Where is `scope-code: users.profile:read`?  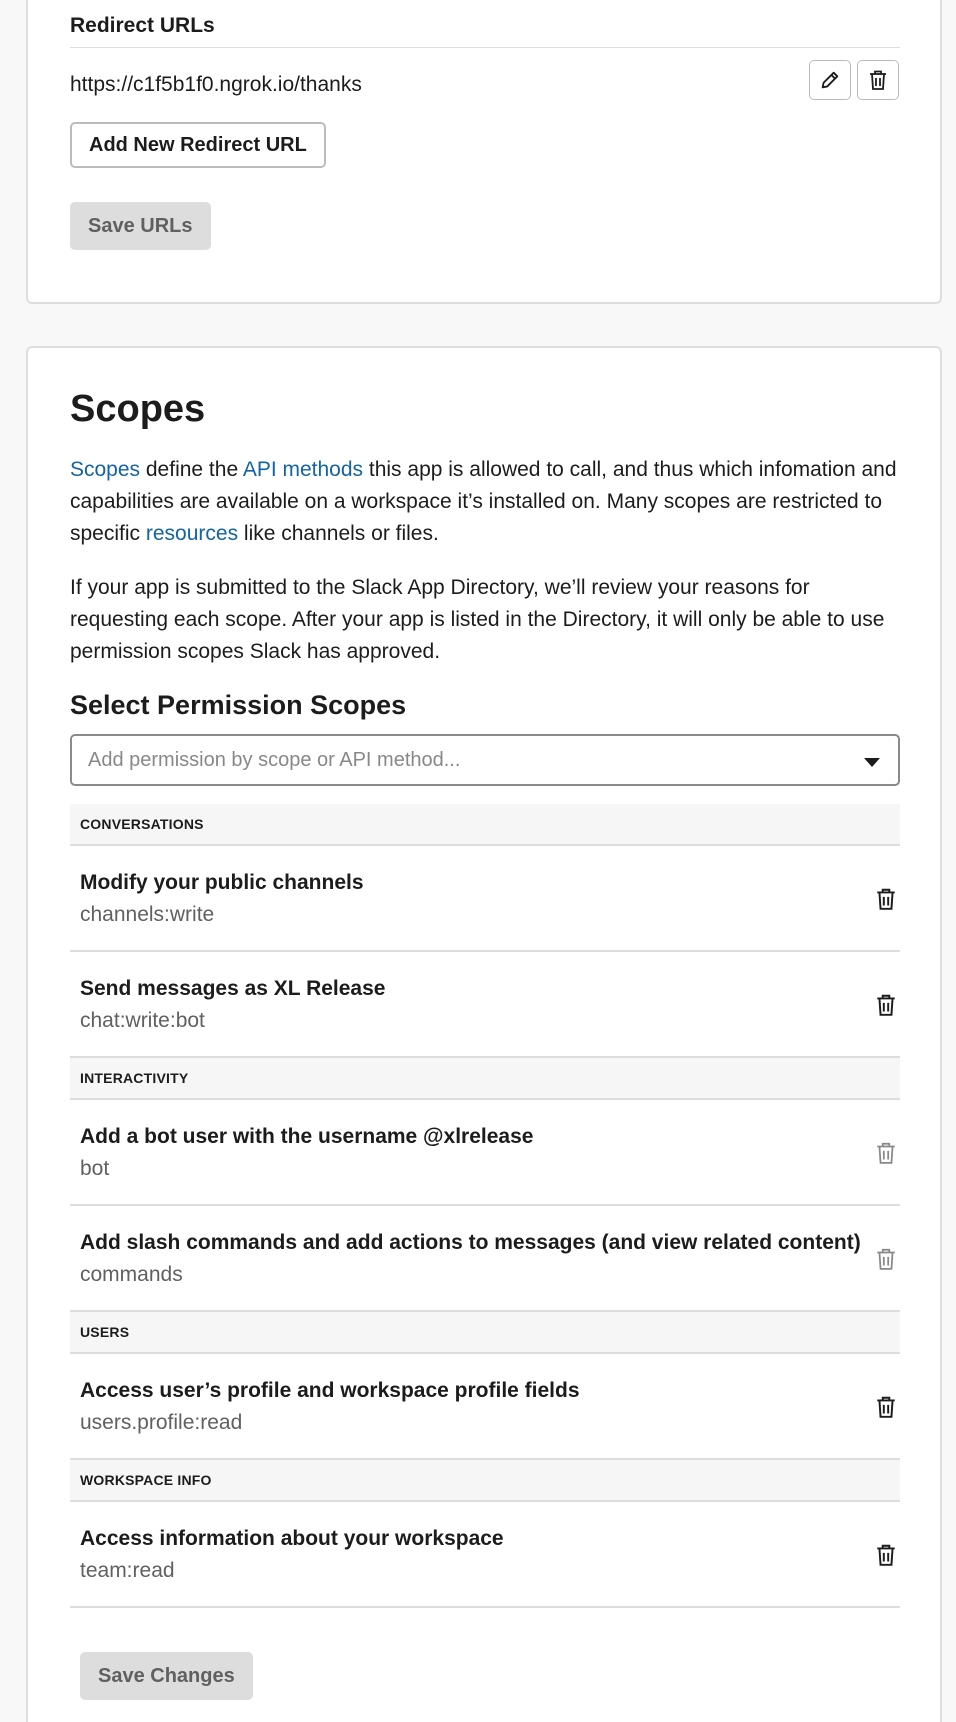
scope-code: users.profile:read is located at coordinates (161, 1422).